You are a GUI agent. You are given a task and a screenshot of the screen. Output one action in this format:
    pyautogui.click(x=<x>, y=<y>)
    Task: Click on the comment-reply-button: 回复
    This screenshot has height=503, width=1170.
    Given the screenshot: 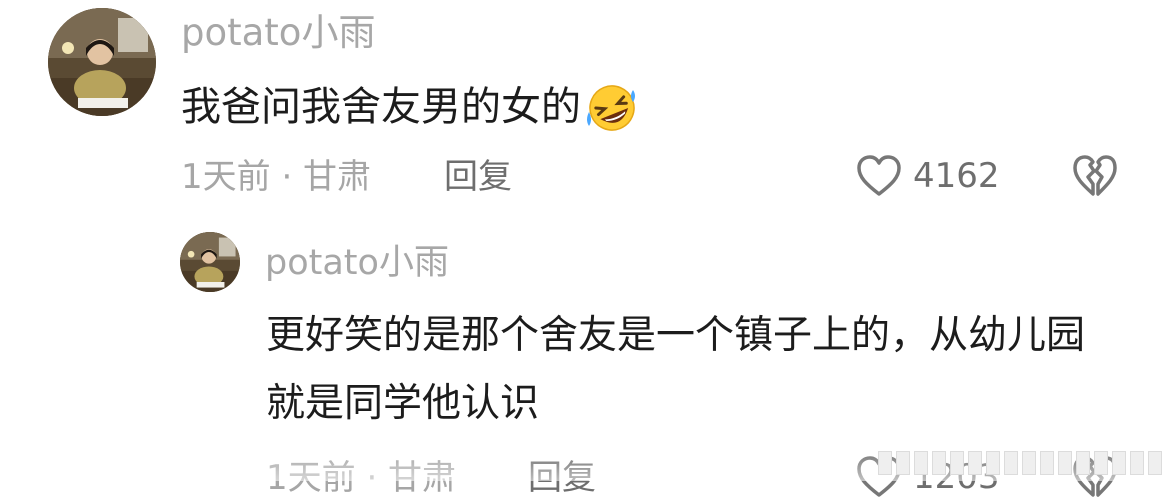 What is the action you would take?
    pyautogui.click(x=478, y=177)
    